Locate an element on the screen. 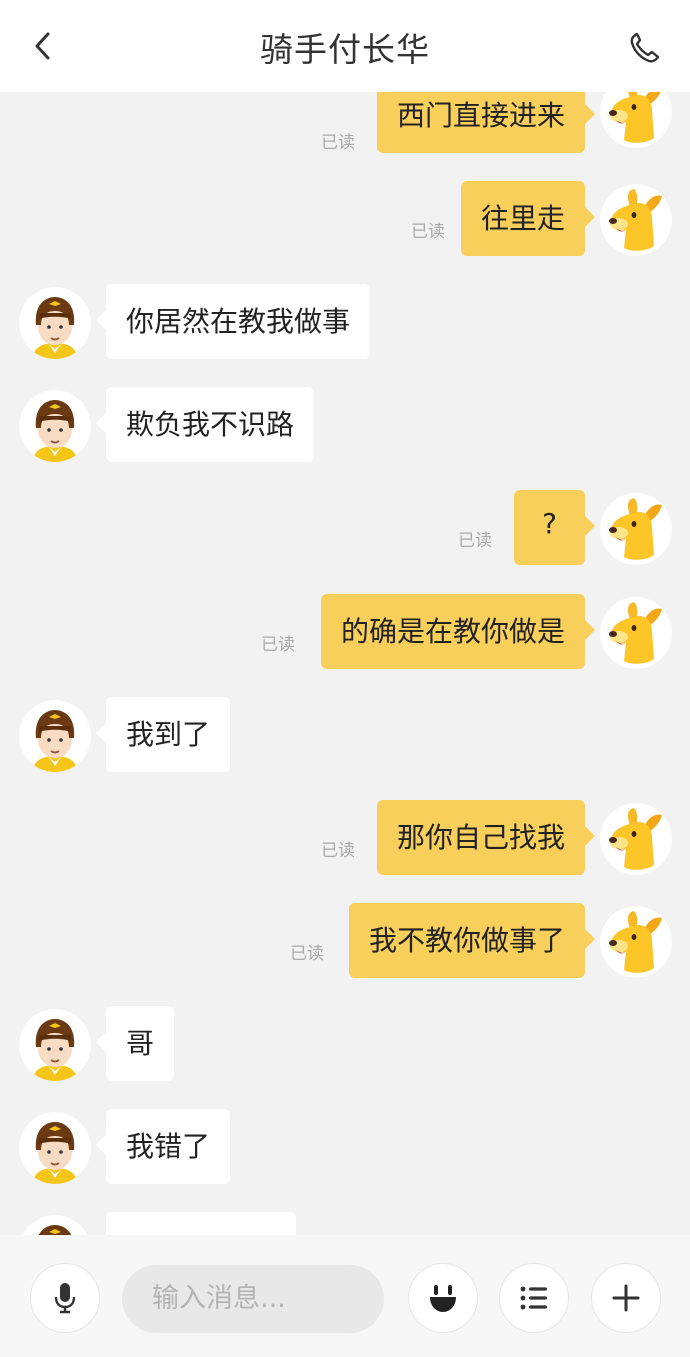 The width and height of the screenshot is (690, 1357). message-bubble: ? is located at coordinates (554, 527).